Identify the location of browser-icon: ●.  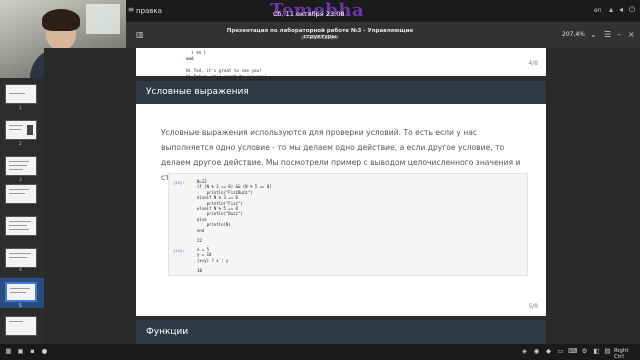
(44, 351).